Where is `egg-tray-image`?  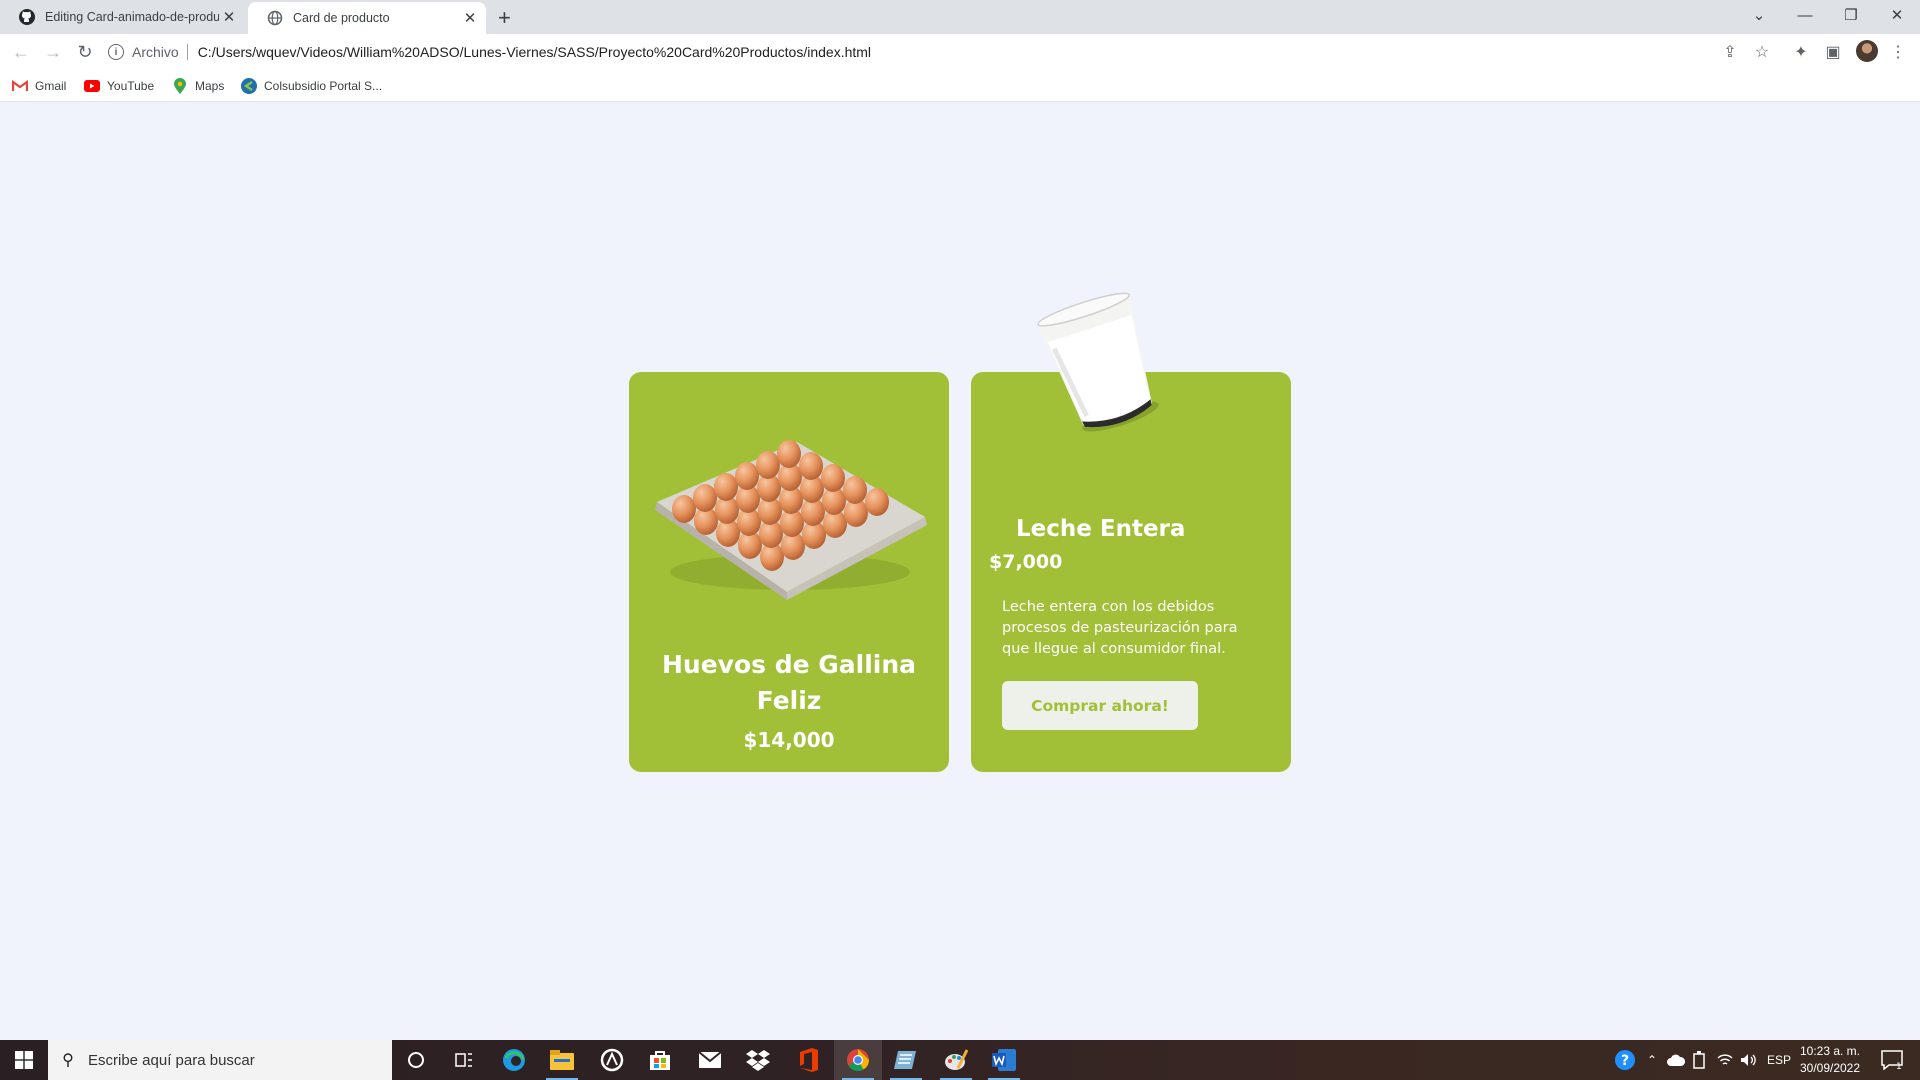
egg-tray-image is located at coordinates (791, 520).